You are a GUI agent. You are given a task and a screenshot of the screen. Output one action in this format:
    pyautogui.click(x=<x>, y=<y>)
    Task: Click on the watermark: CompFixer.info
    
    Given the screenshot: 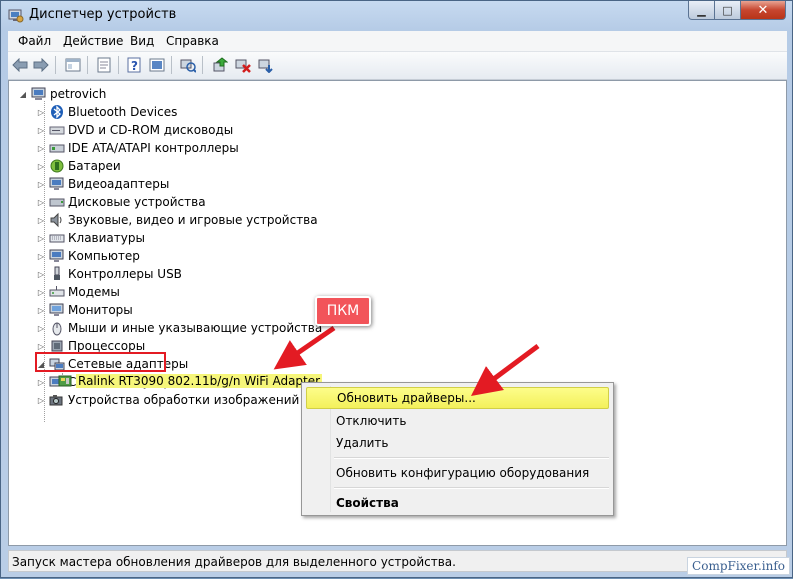 What is the action you would take?
    pyautogui.click(x=738, y=566)
    